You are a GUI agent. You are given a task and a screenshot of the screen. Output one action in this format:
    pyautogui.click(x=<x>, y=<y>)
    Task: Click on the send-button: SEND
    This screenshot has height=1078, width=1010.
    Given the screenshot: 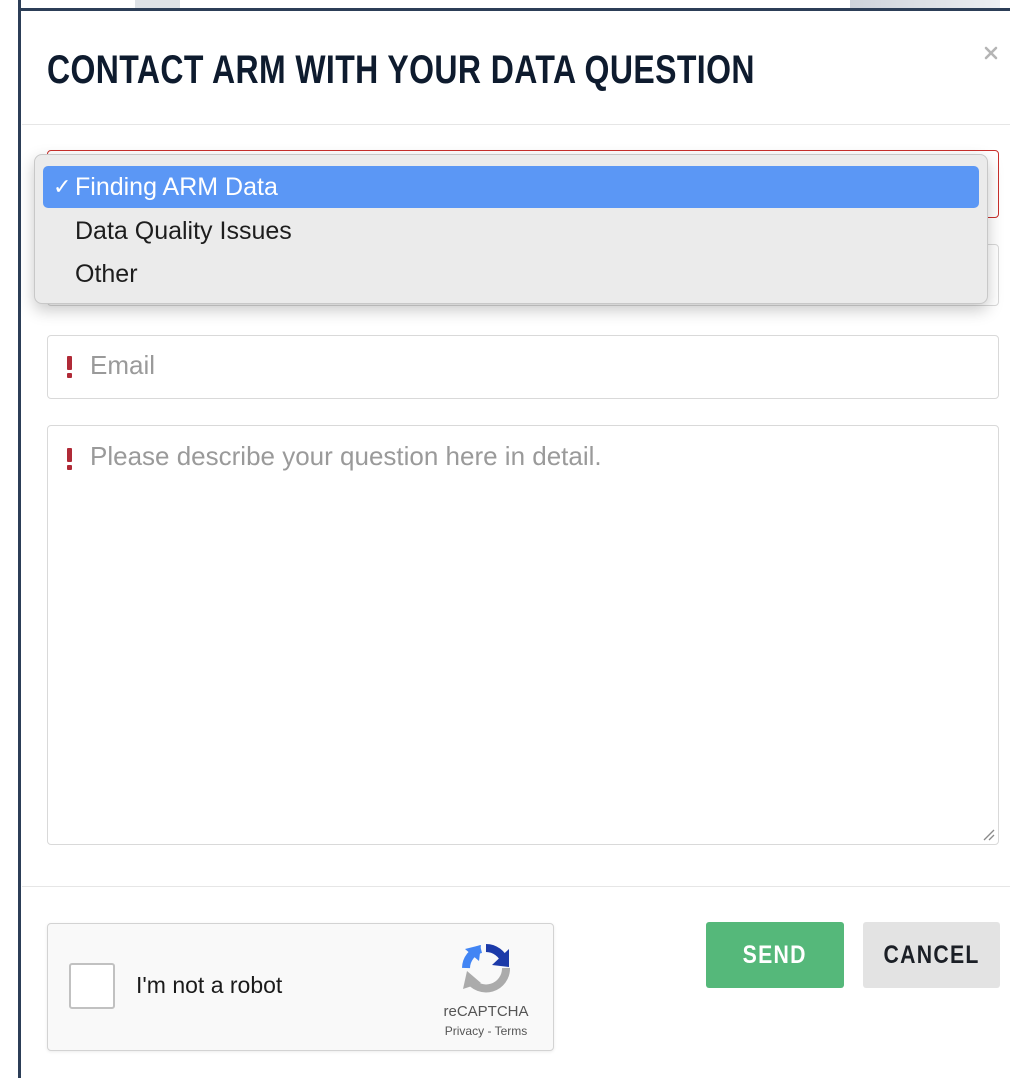 What is the action you would take?
    pyautogui.click(x=775, y=955)
    